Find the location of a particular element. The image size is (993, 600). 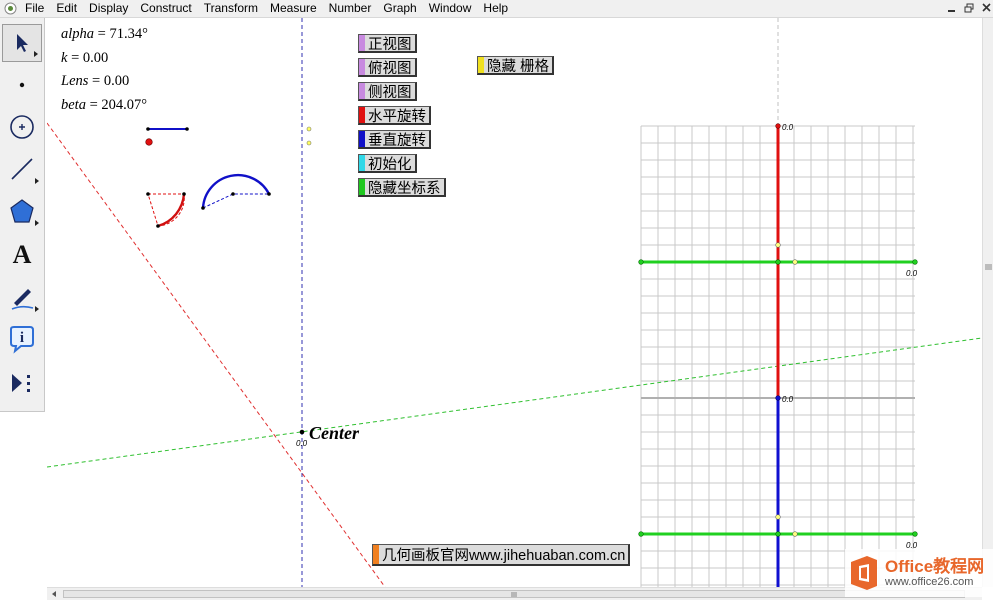

watermark-url: www.office26.com is located at coordinates (929, 582).